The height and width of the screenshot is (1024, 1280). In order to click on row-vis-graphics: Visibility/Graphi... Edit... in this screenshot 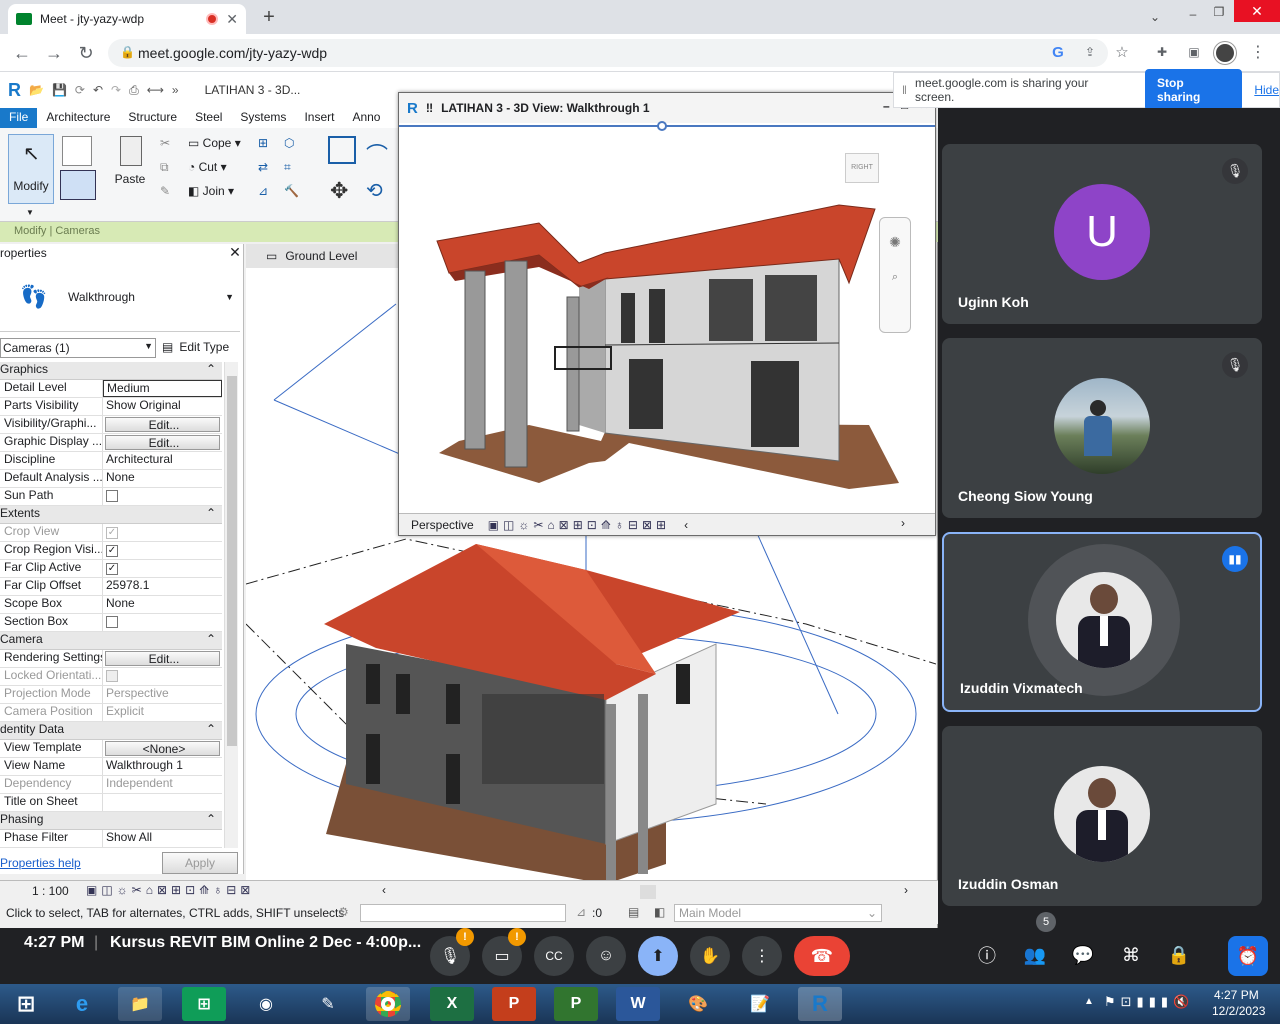, I will do `click(111, 425)`.